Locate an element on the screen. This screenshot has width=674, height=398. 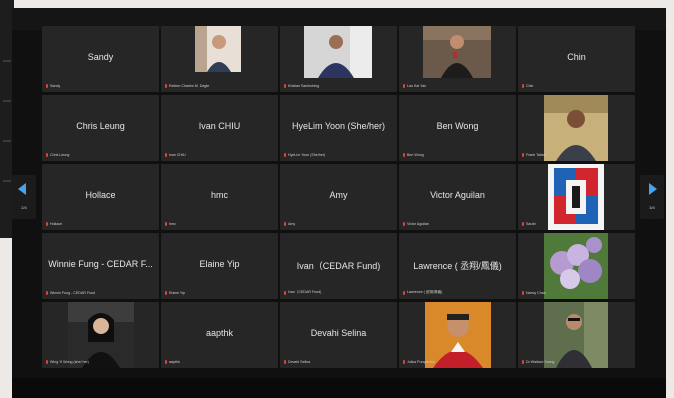
participant-name-footer: Ivan CHIU is located at coordinates (220, 155).